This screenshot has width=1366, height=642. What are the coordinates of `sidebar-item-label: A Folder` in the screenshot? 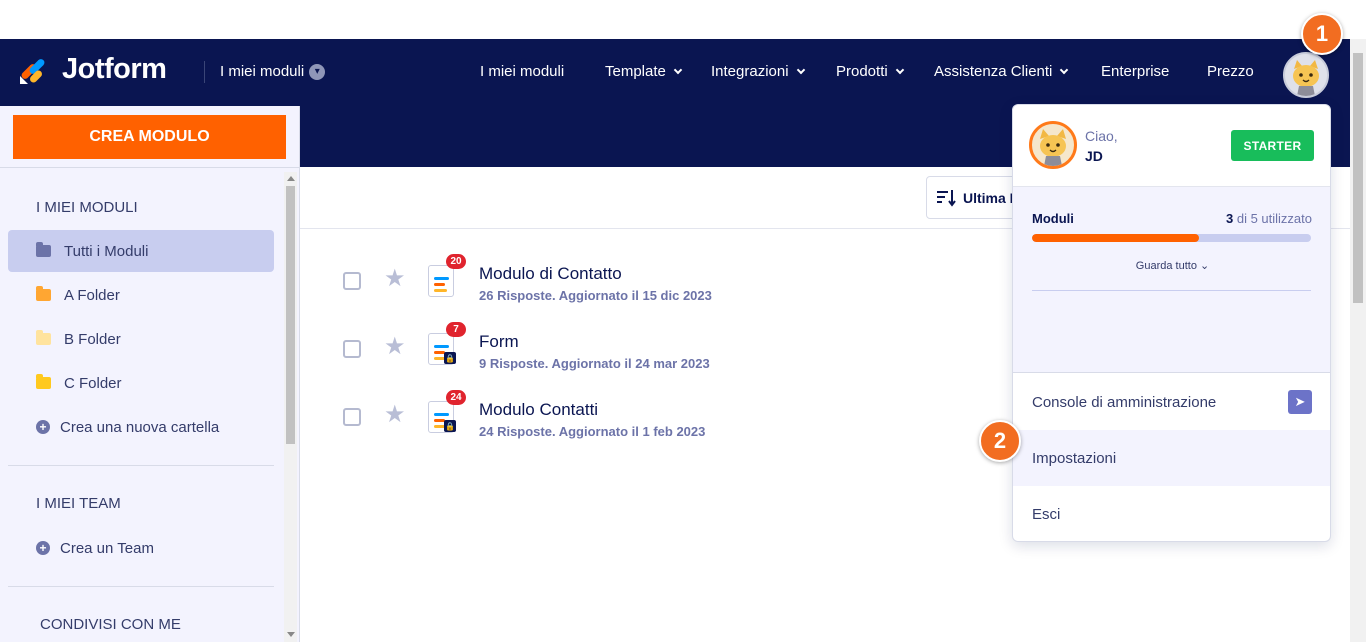 It's located at (92, 295).